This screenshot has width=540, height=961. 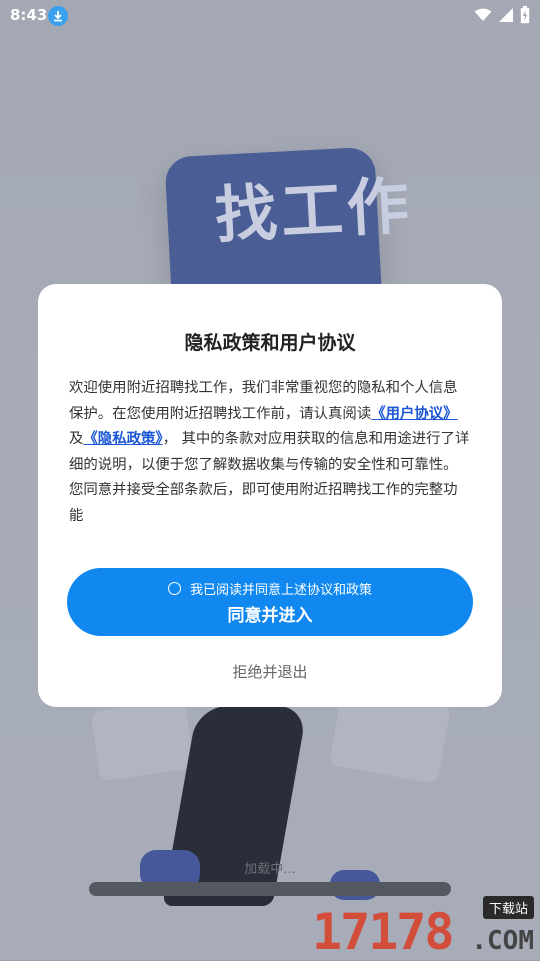 What do you see at coordinates (502, 941) in the screenshot?
I see `watermark-domain: .COM` at bounding box center [502, 941].